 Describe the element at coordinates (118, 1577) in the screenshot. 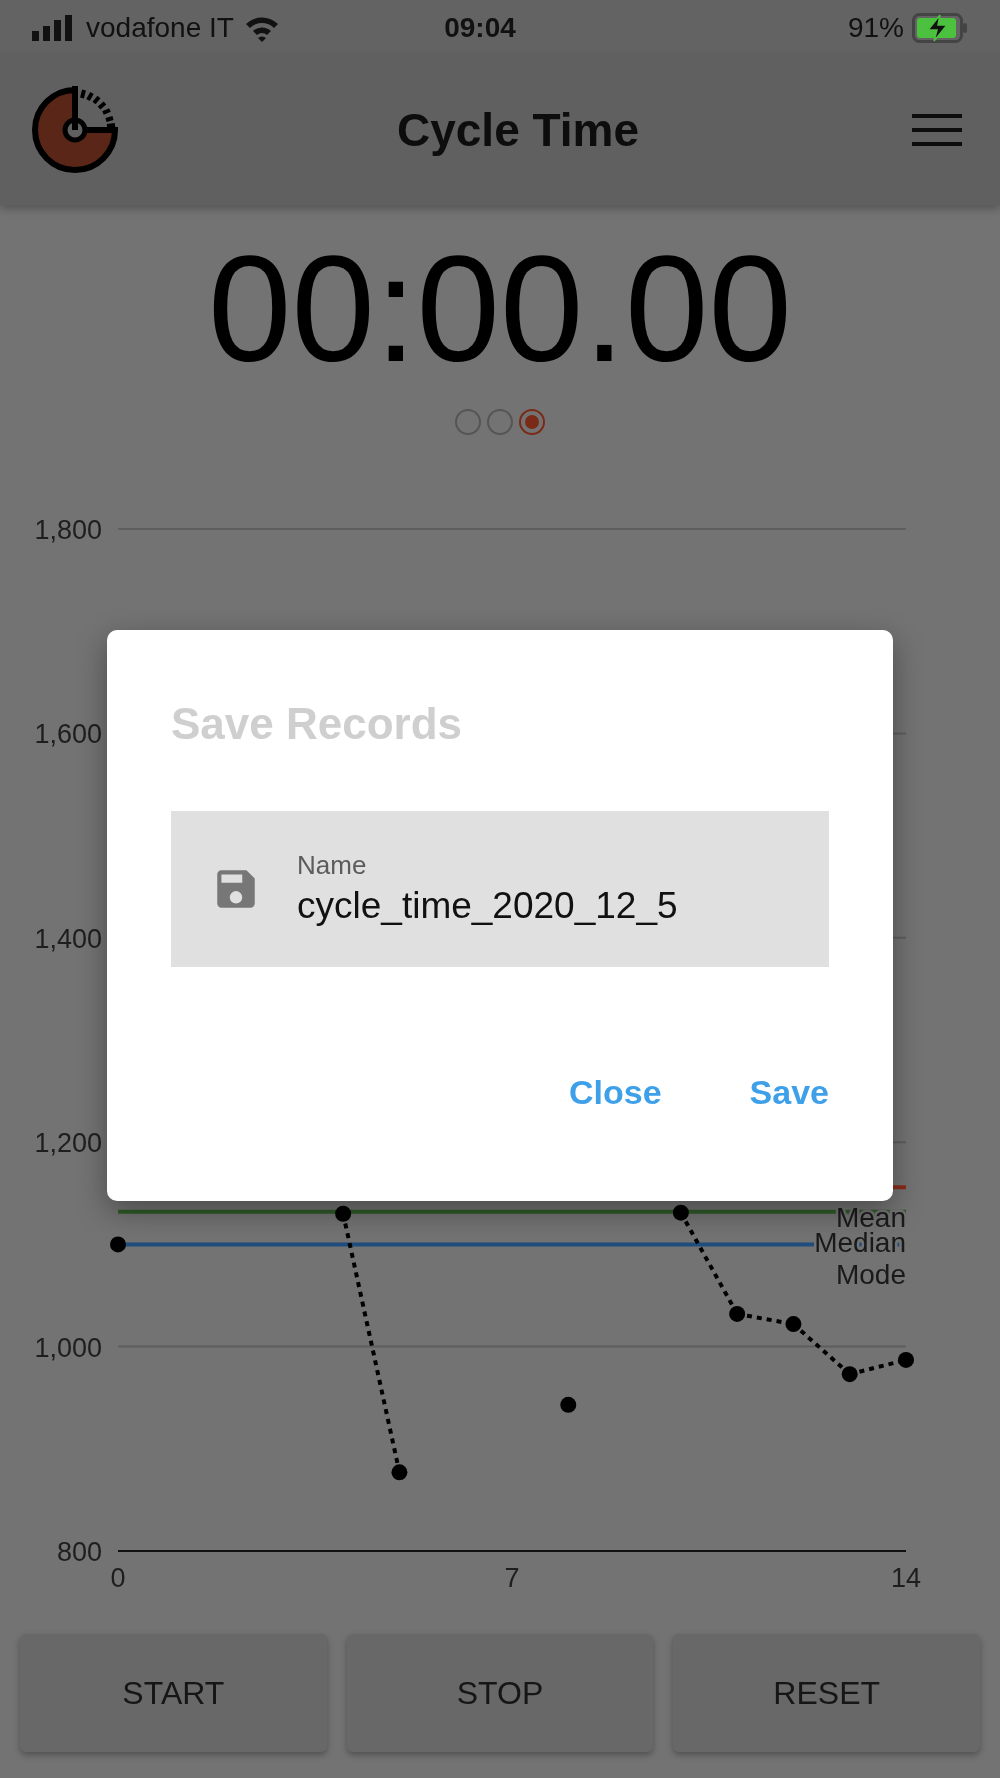

I see `x-tick-label: 0` at that location.